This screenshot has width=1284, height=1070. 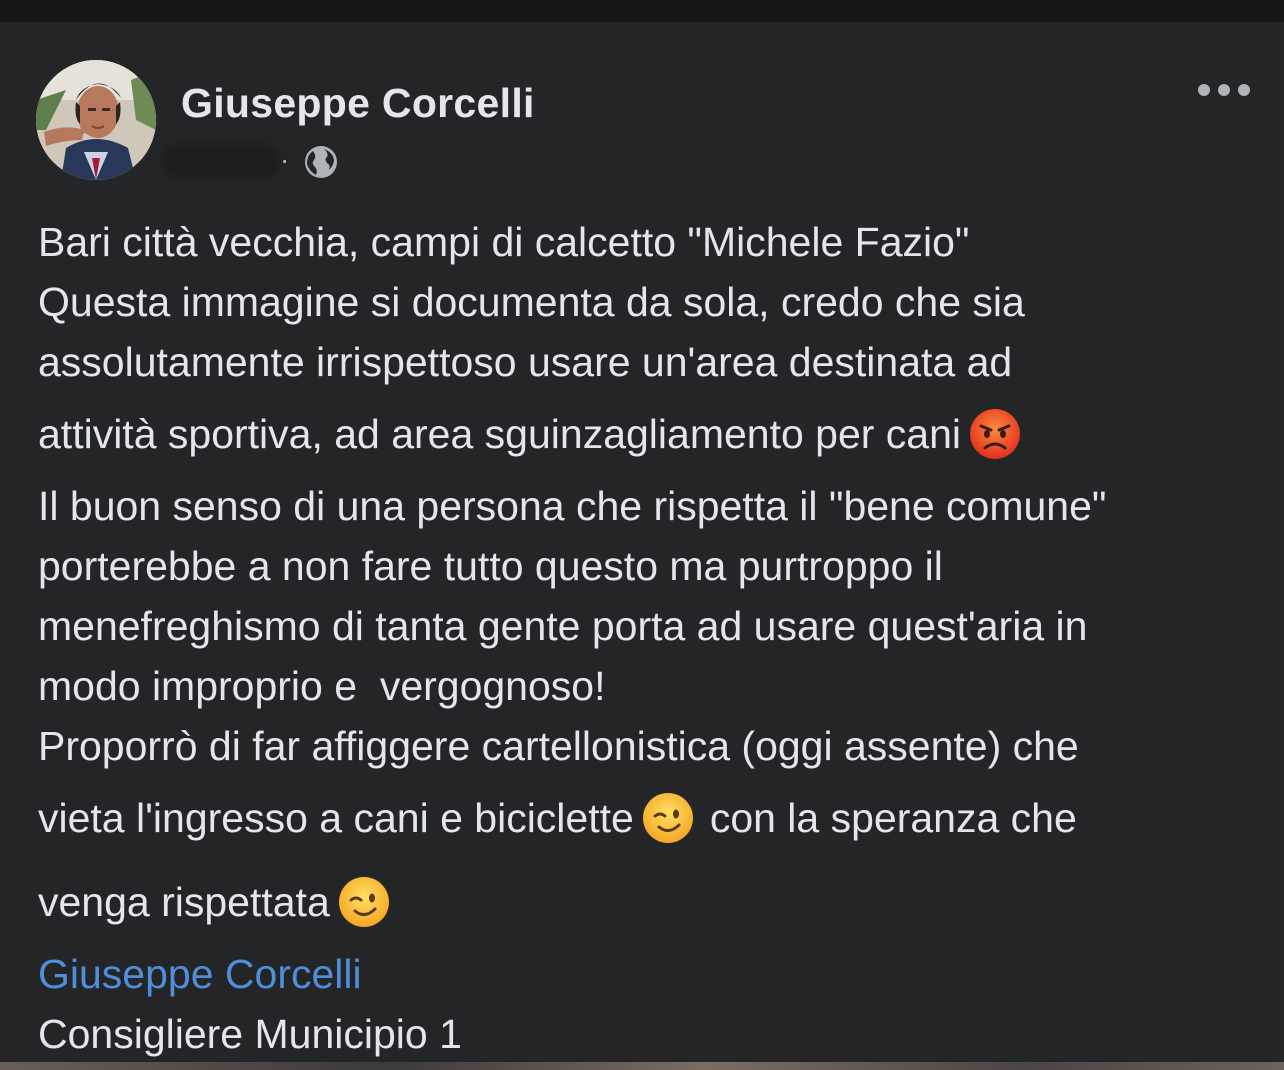 What do you see at coordinates (648, 902) in the screenshot?
I see `post-line: venga rispettata` at bounding box center [648, 902].